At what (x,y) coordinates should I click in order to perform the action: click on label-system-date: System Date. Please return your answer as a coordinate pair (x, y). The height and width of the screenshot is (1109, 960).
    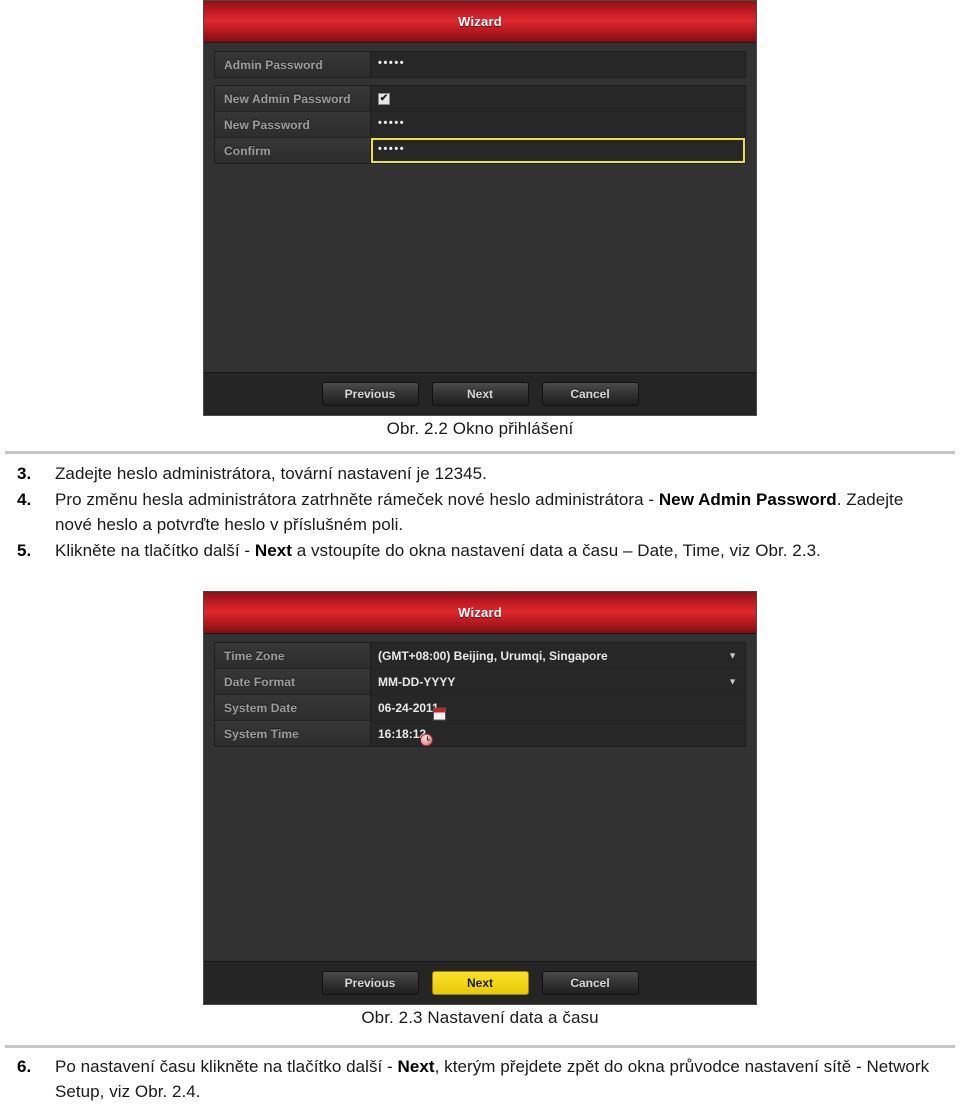
    Looking at the image, I should click on (293, 707).